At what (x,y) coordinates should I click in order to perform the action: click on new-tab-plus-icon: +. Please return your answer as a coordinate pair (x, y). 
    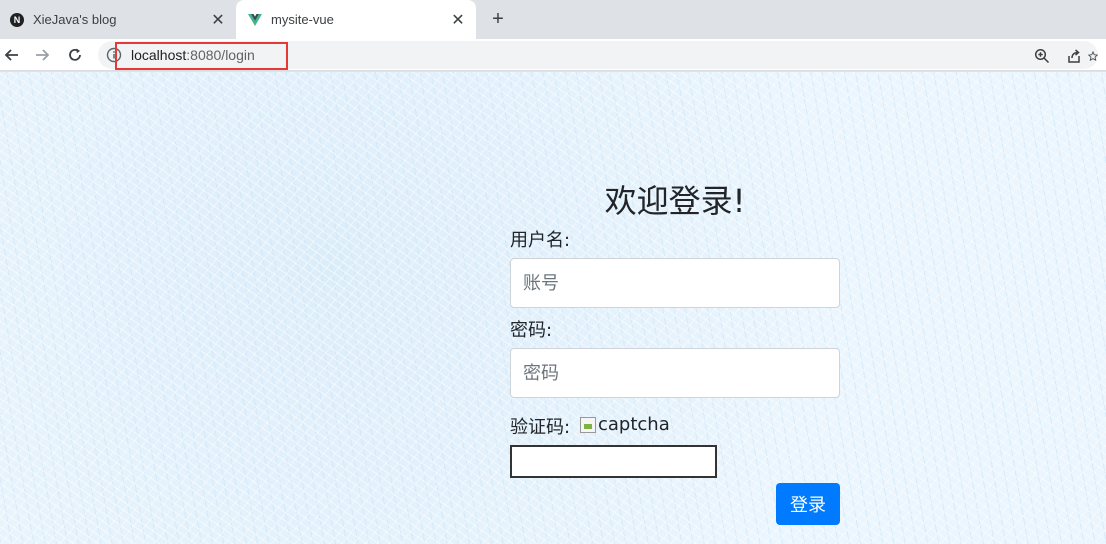
    Looking at the image, I should click on (498, 19).